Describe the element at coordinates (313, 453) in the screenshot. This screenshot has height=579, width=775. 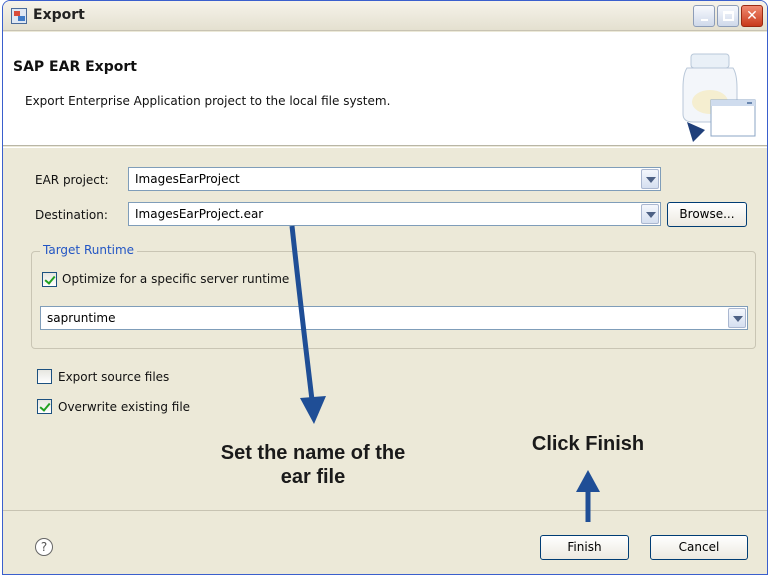
I see `annotation-set-name-line1: Set the name of the` at that location.